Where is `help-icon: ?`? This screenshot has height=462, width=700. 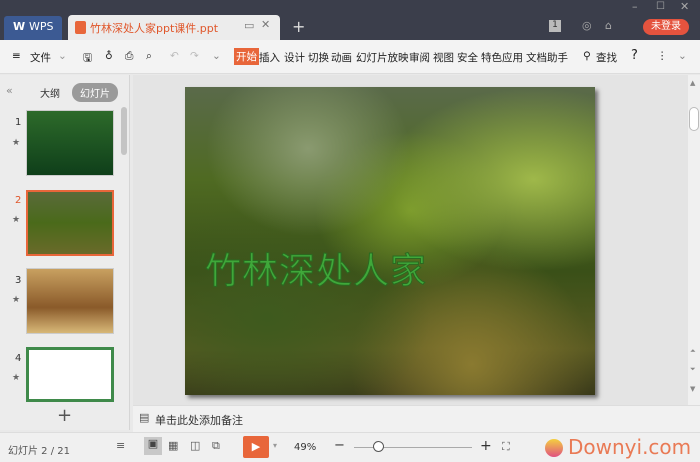
help-icon: ? is located at coordinates (634, 55).